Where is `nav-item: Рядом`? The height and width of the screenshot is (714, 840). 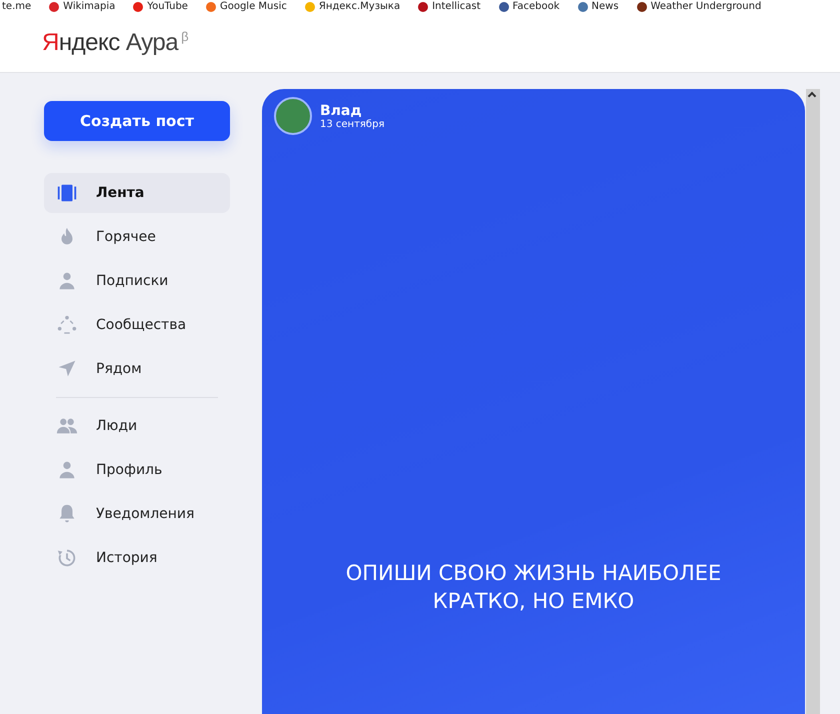 nav-item: Рядом is located at coordinates (137, 369).